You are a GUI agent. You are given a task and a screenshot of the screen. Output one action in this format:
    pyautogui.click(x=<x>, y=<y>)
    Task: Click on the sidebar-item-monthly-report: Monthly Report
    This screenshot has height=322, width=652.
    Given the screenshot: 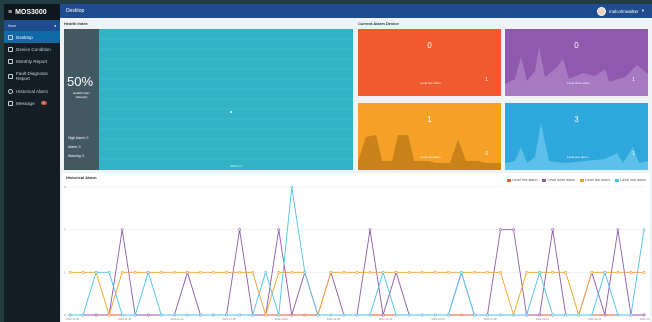 What is the action you would take?
    pyautogui.click(x=32, y=61)
    